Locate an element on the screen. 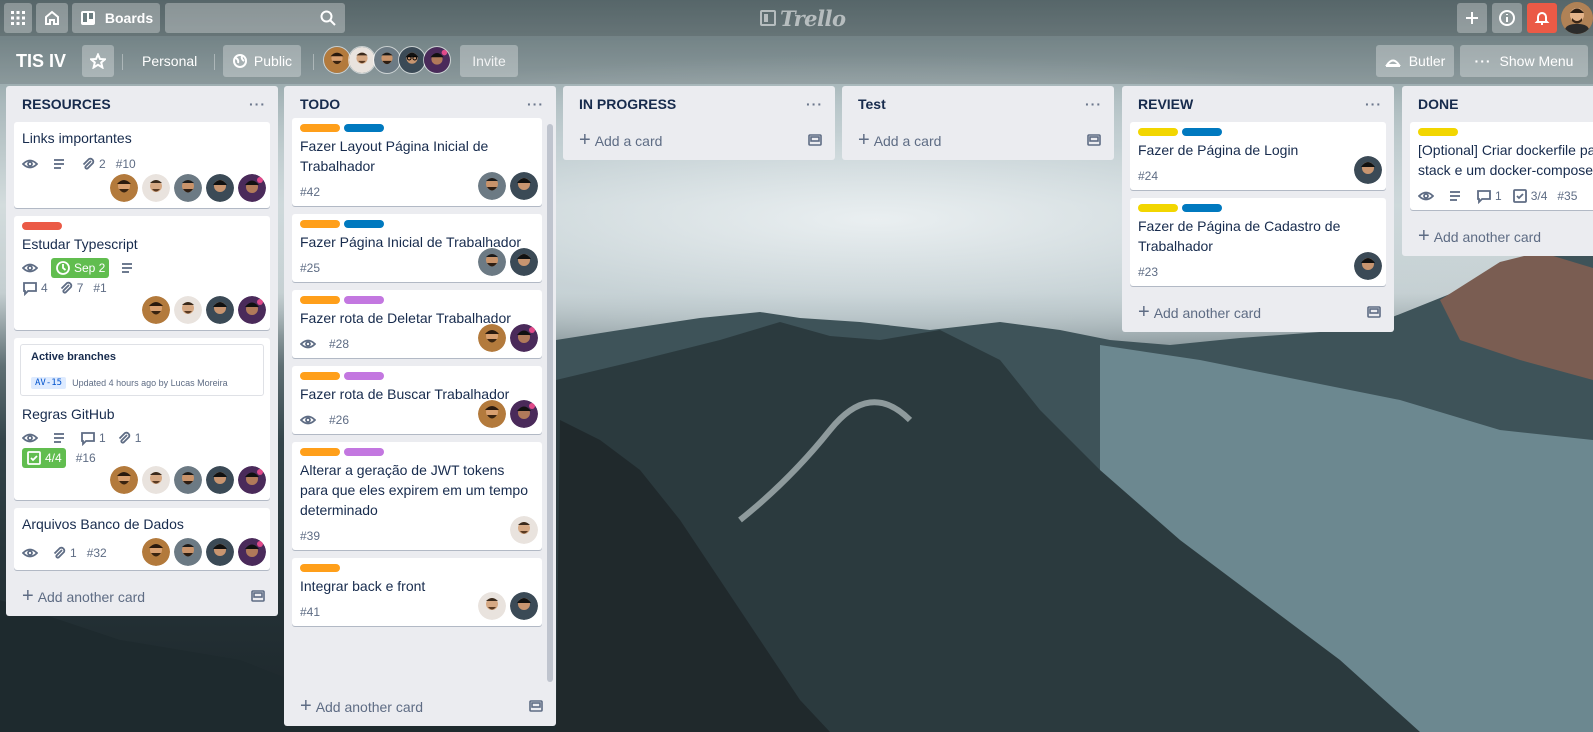 The height and width of the screenshot is (732, 1593). card-title: Fazer de Página de Login is located at coordinates (1218, 150).